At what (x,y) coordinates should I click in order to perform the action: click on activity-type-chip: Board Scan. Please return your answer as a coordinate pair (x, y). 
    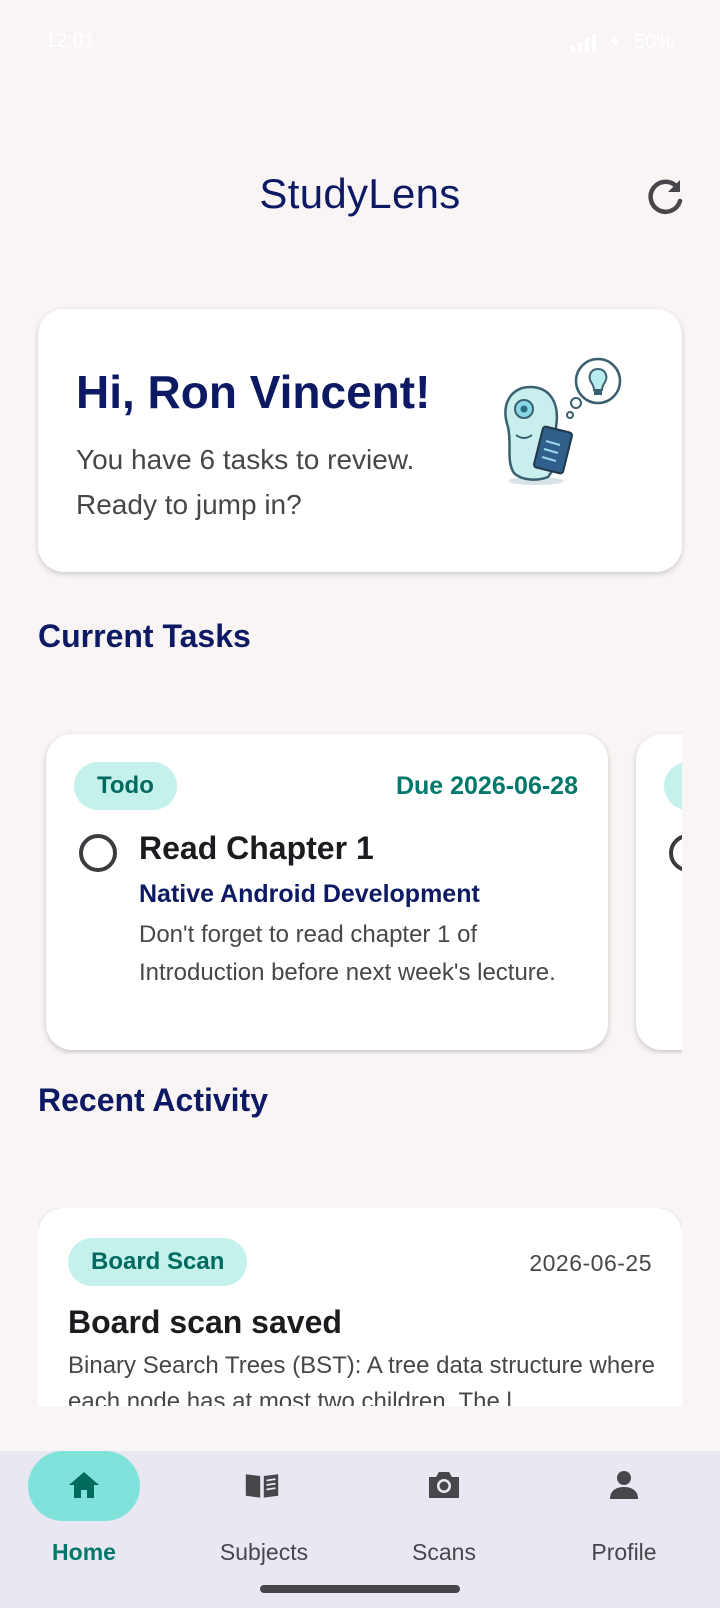
    Looking at the image, I should click on (158, 1262).